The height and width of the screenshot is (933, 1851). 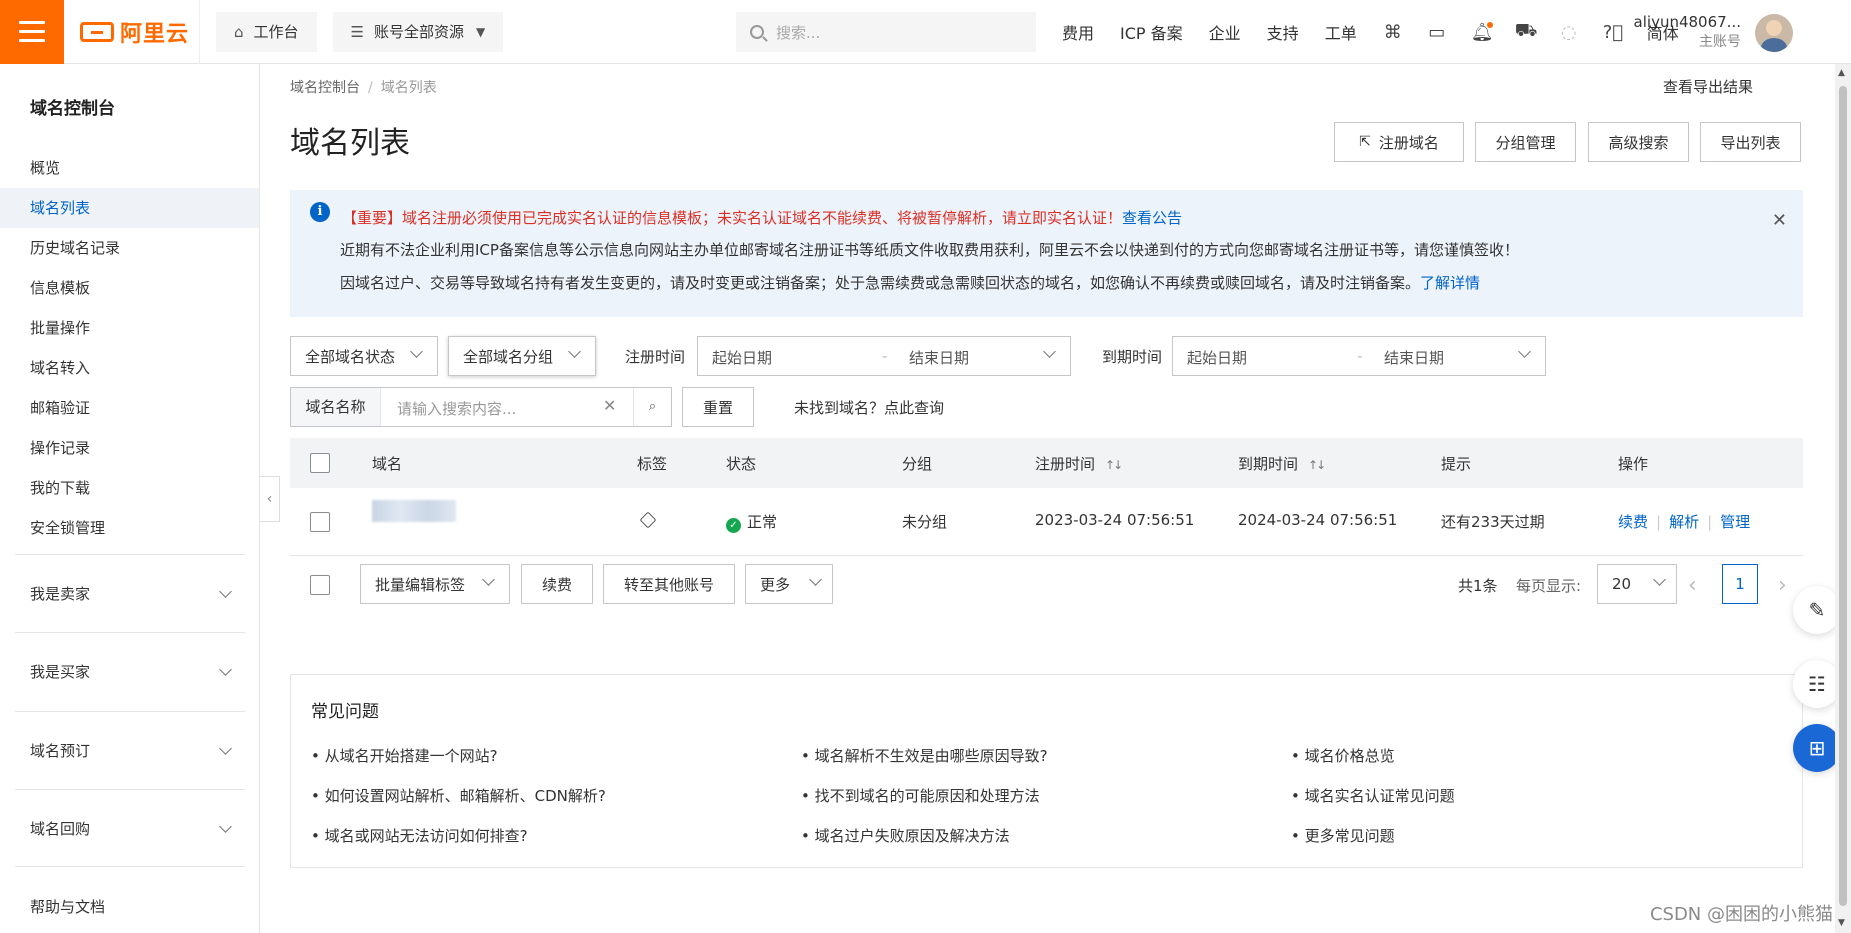 I want to click on user-info: aliyun48067... 主账号, so click(x=1687, y=32).